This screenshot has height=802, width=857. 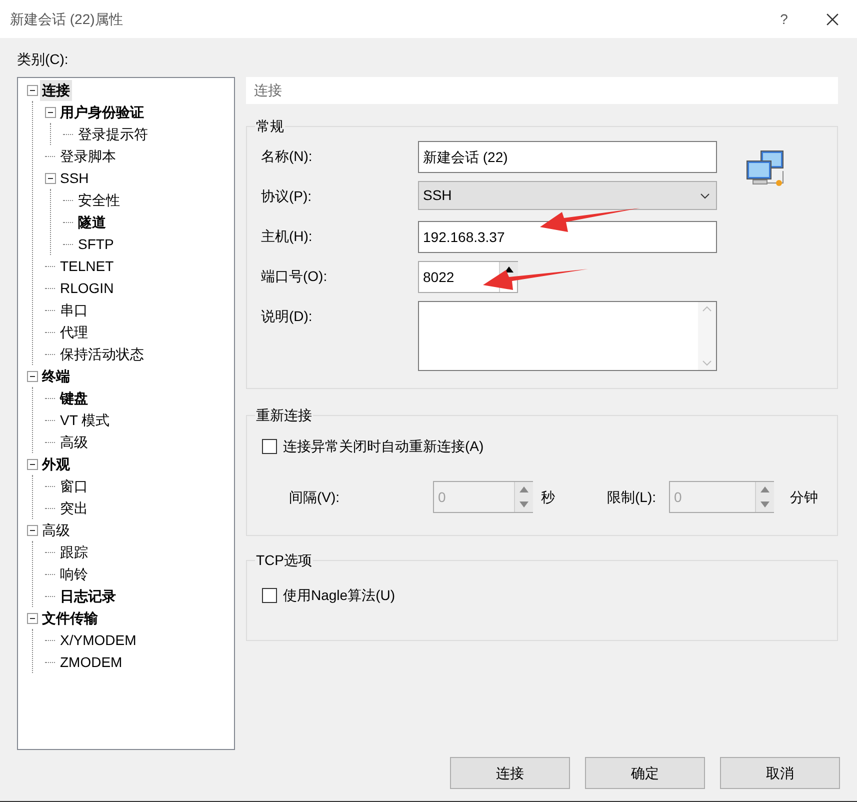 I want to click on tree-item: 保持活动状态, so click(x=102, y=354).